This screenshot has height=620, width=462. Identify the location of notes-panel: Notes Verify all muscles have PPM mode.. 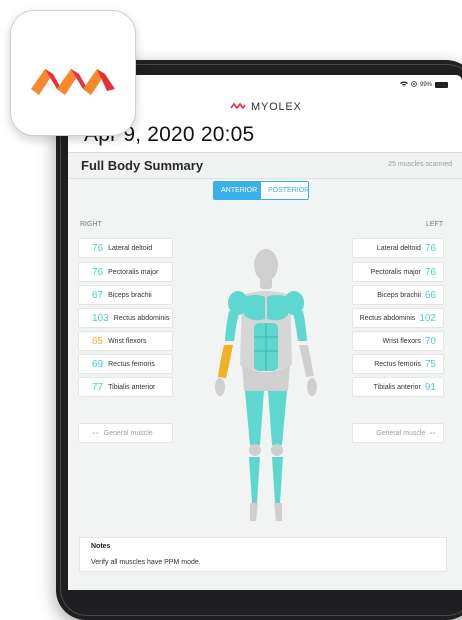
(263, 554).